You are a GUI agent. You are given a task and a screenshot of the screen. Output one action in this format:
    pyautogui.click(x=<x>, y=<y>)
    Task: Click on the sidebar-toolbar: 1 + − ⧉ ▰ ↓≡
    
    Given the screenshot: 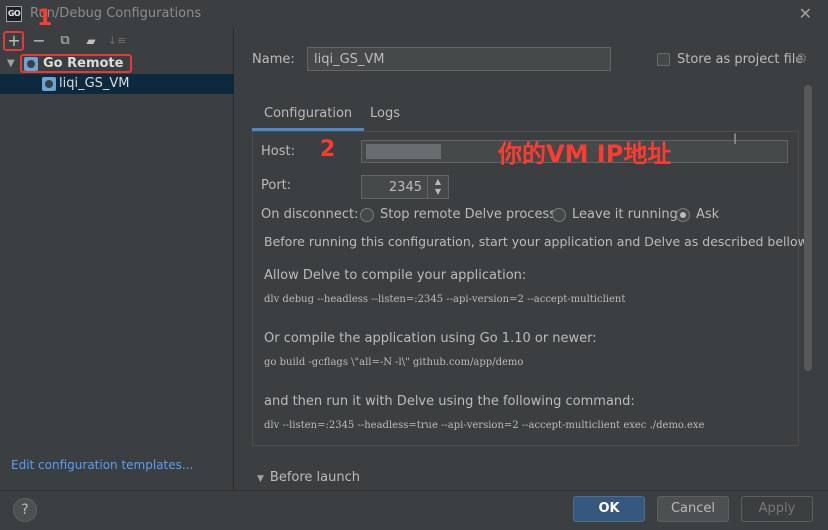 What is the action you would take?
    pyautogui.click(x=117, y=30)
    